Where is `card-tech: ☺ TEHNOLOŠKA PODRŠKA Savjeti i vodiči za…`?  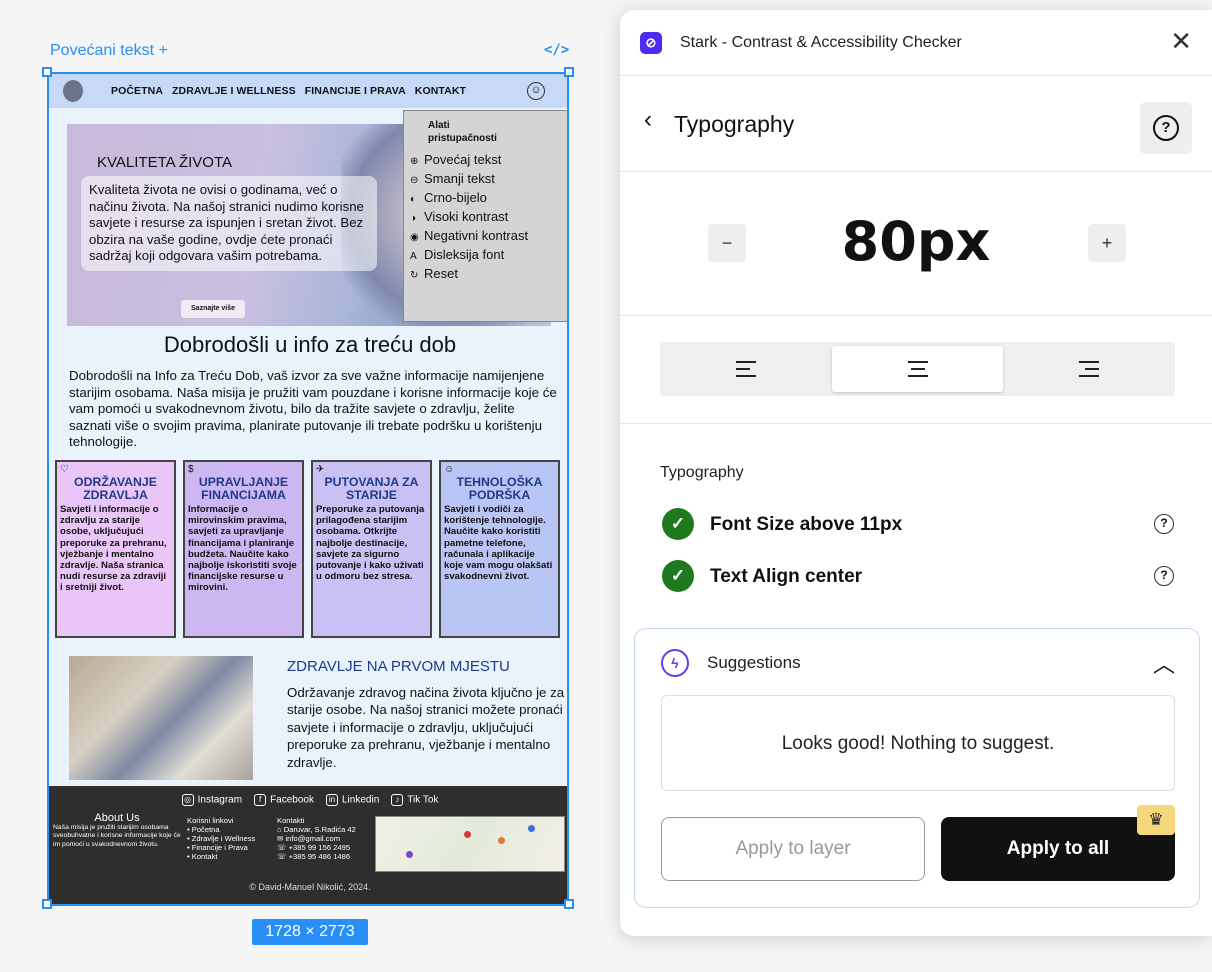
card-tech: ☺ TEHNOLOŠKA PODRŠKA Savjeti i vodiči za… is located at coordinates (499, 549).